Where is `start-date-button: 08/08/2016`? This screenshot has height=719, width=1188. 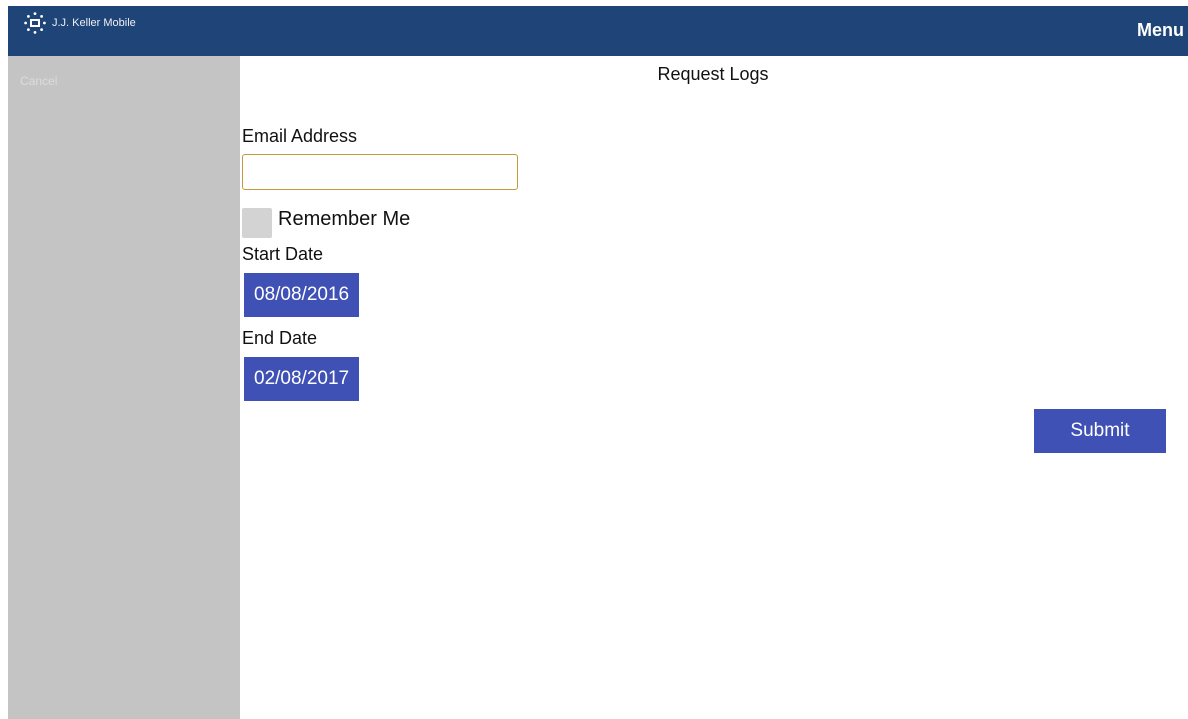
start-date-button: 08/08/2016 is located at coordinates (302, 295).